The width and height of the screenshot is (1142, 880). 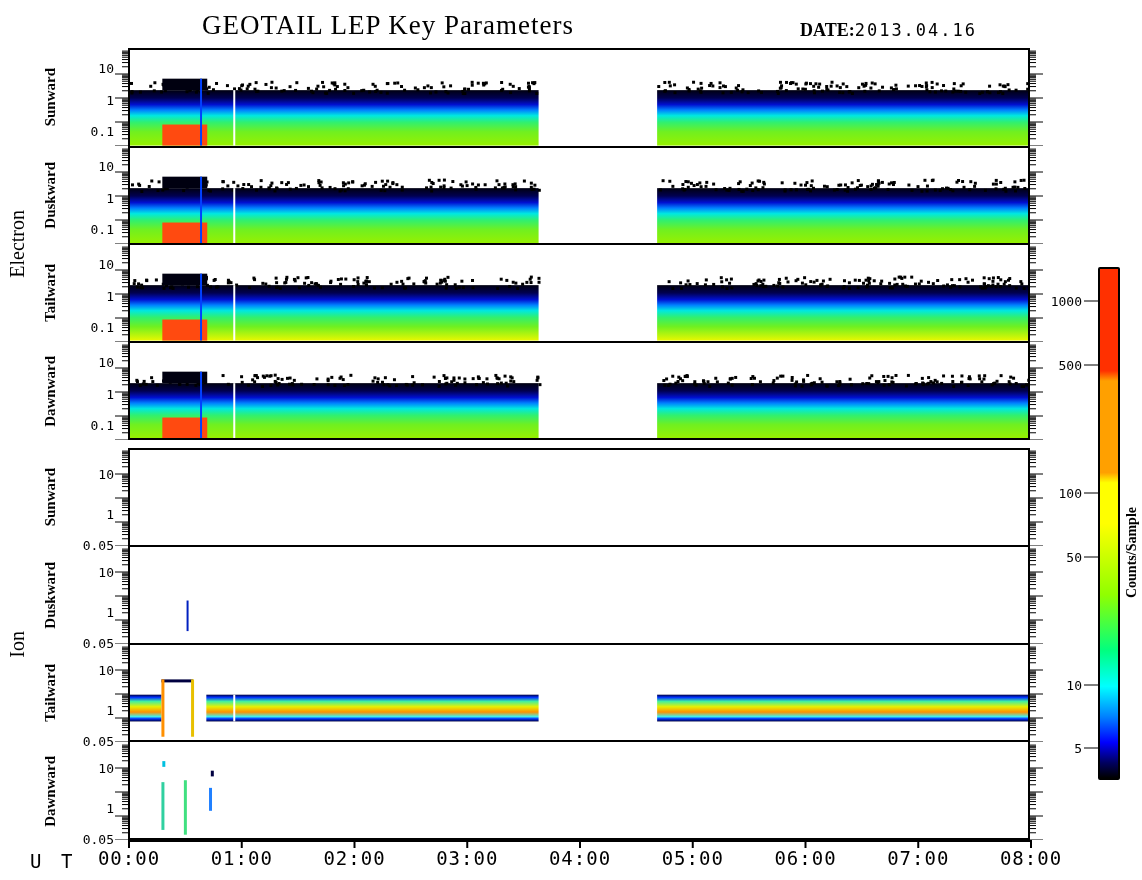 What do you see at coordinates (1070, 493) in the screenshot?
I see `colorbar-tick-label: 100` at bounding box center [1070, 493].